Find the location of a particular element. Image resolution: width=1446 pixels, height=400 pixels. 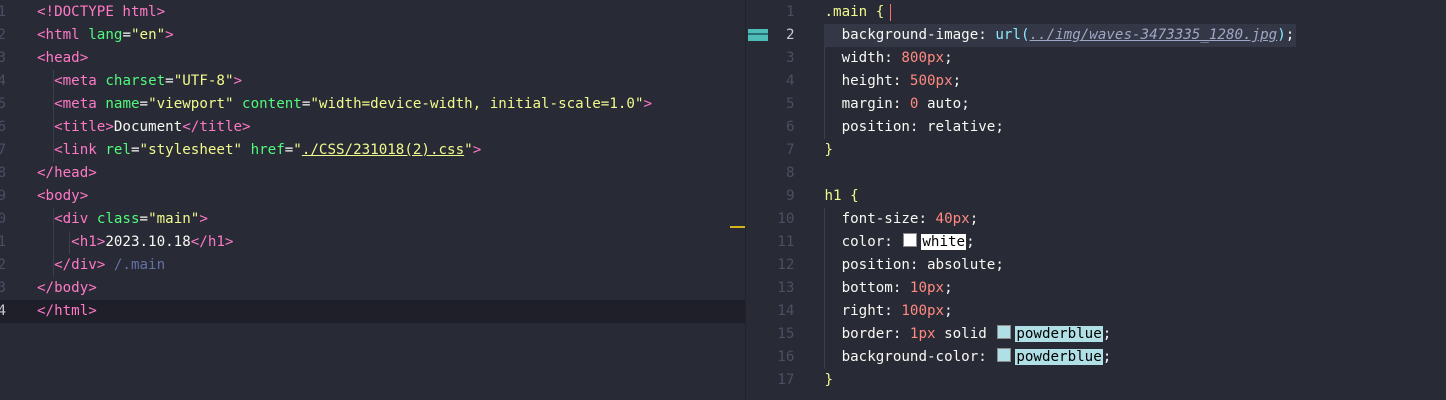

code-line: 3 width: 800px; is located at coordinates (1096, 58).